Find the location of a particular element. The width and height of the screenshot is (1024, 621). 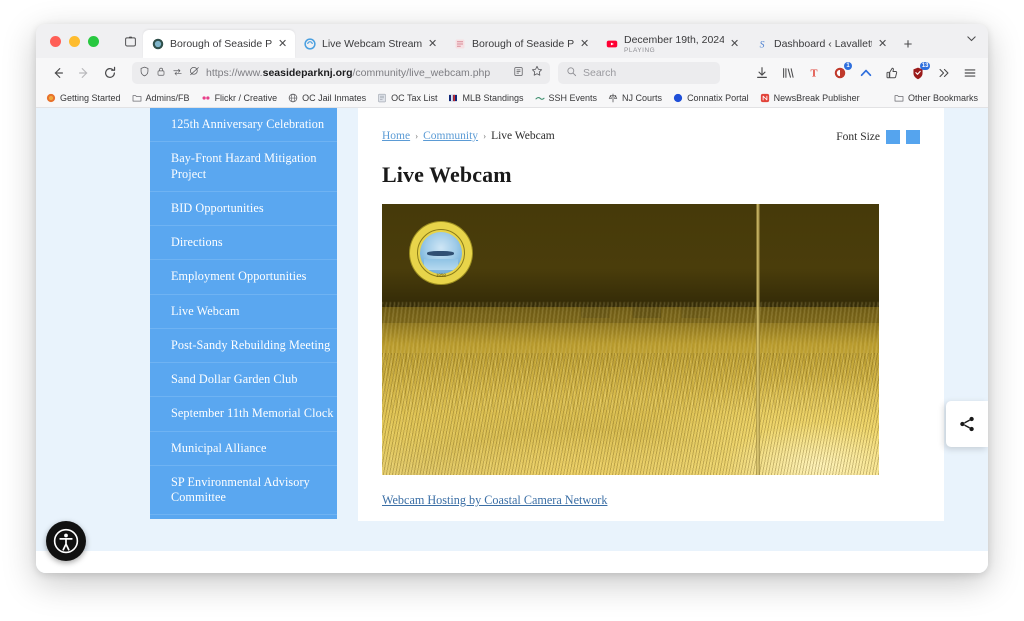

tracking-protection-icon is located at coordinates (194, 73).